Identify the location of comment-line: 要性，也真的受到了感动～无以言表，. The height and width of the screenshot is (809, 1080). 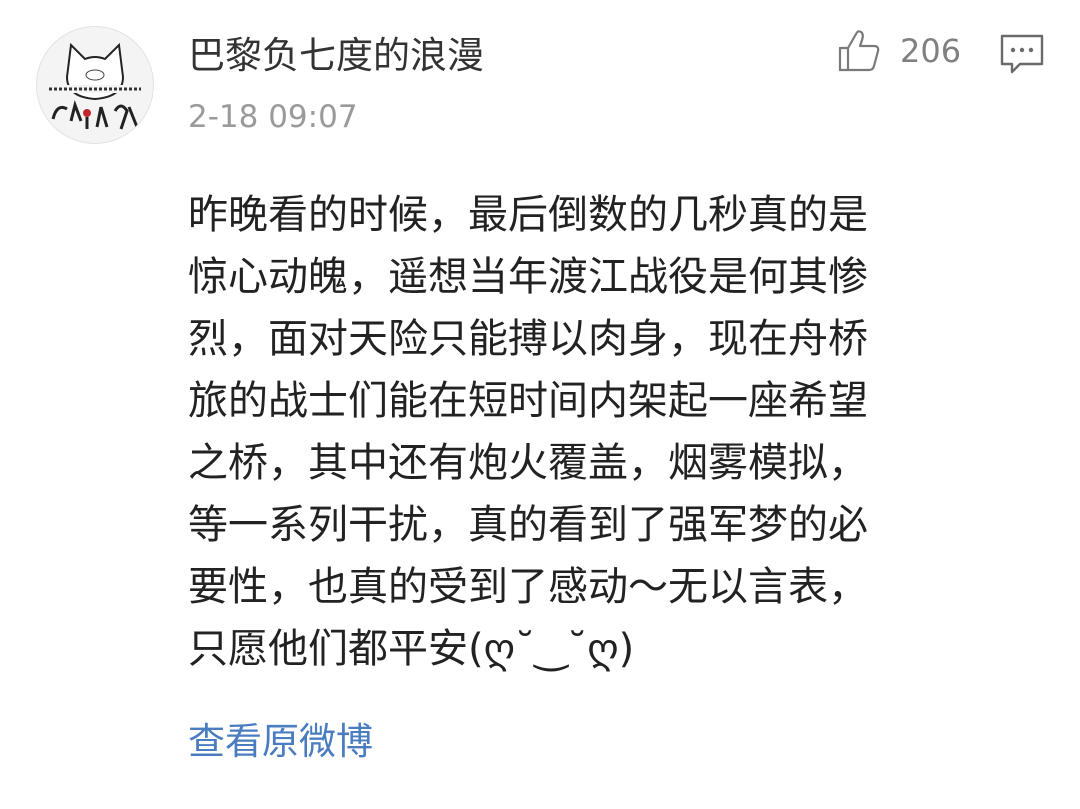
(528, 587).